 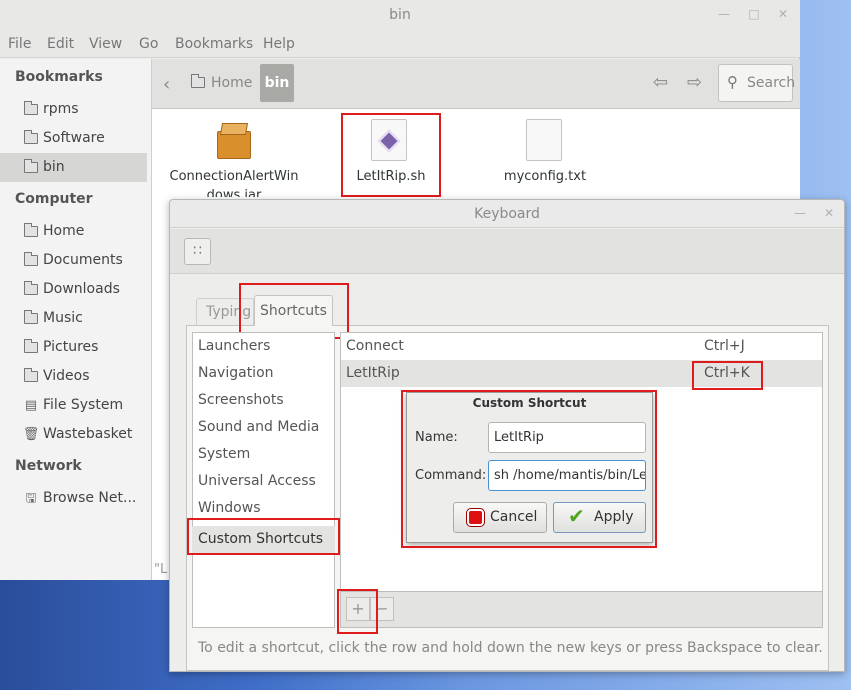 I want to click on sidebar-item-label: Pictures, so click(x=71, y=347).